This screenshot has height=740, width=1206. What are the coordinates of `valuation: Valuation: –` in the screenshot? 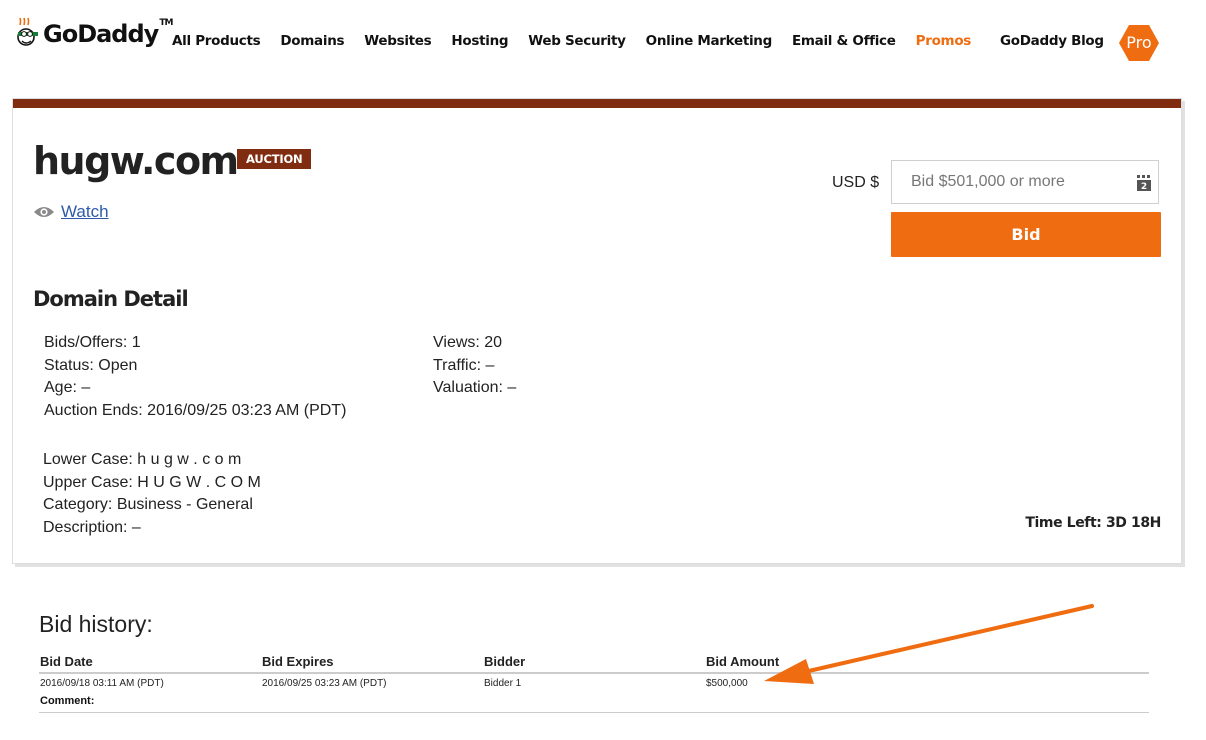 It's located at (475, 388).